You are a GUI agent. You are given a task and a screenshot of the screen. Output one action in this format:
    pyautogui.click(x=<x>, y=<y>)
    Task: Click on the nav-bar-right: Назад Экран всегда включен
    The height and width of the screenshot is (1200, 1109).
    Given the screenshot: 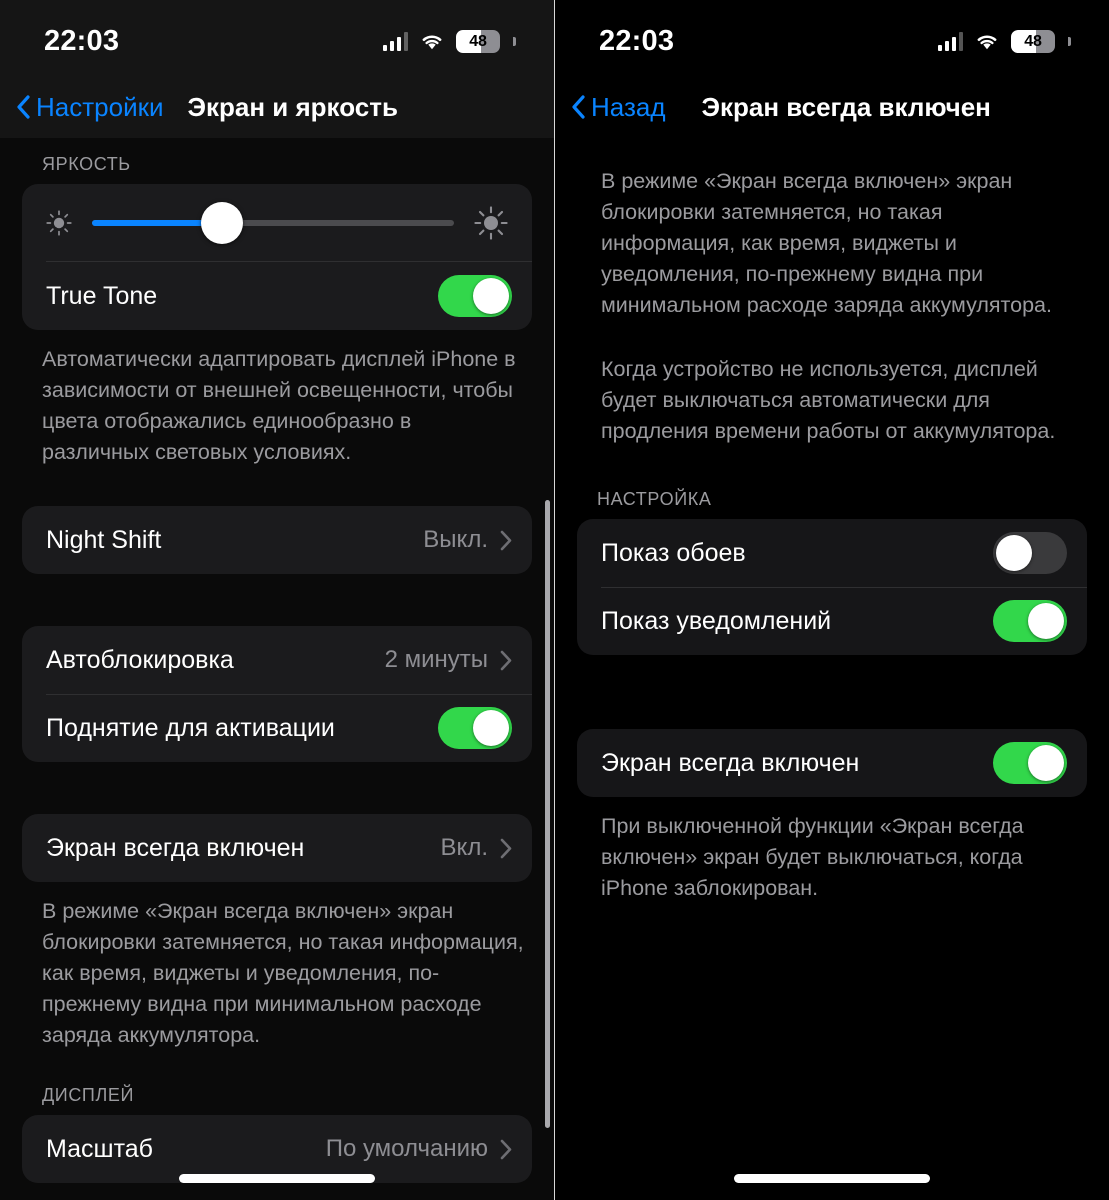 What is the action you would take?
    pyautogui.click(x=832, y=107)
    